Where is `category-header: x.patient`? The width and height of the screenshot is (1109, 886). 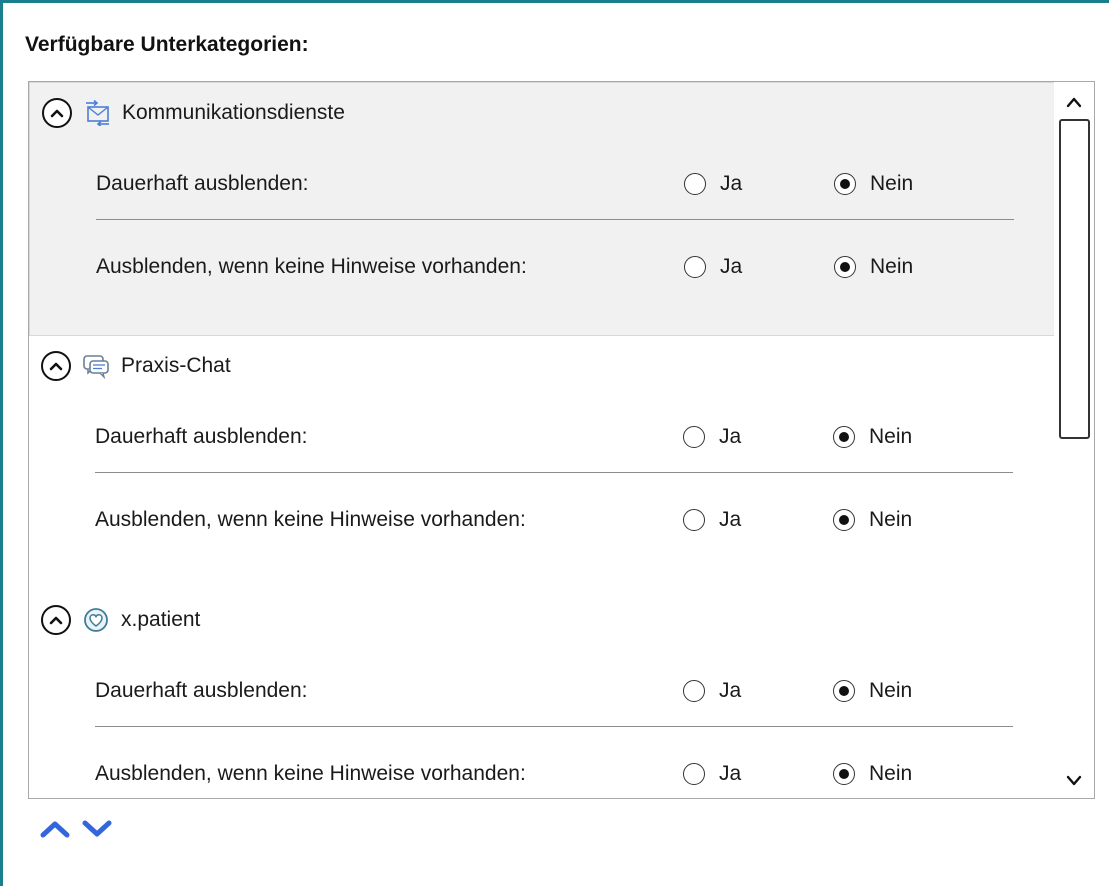
category-header: x.patient is located at coordinates (120, 620).